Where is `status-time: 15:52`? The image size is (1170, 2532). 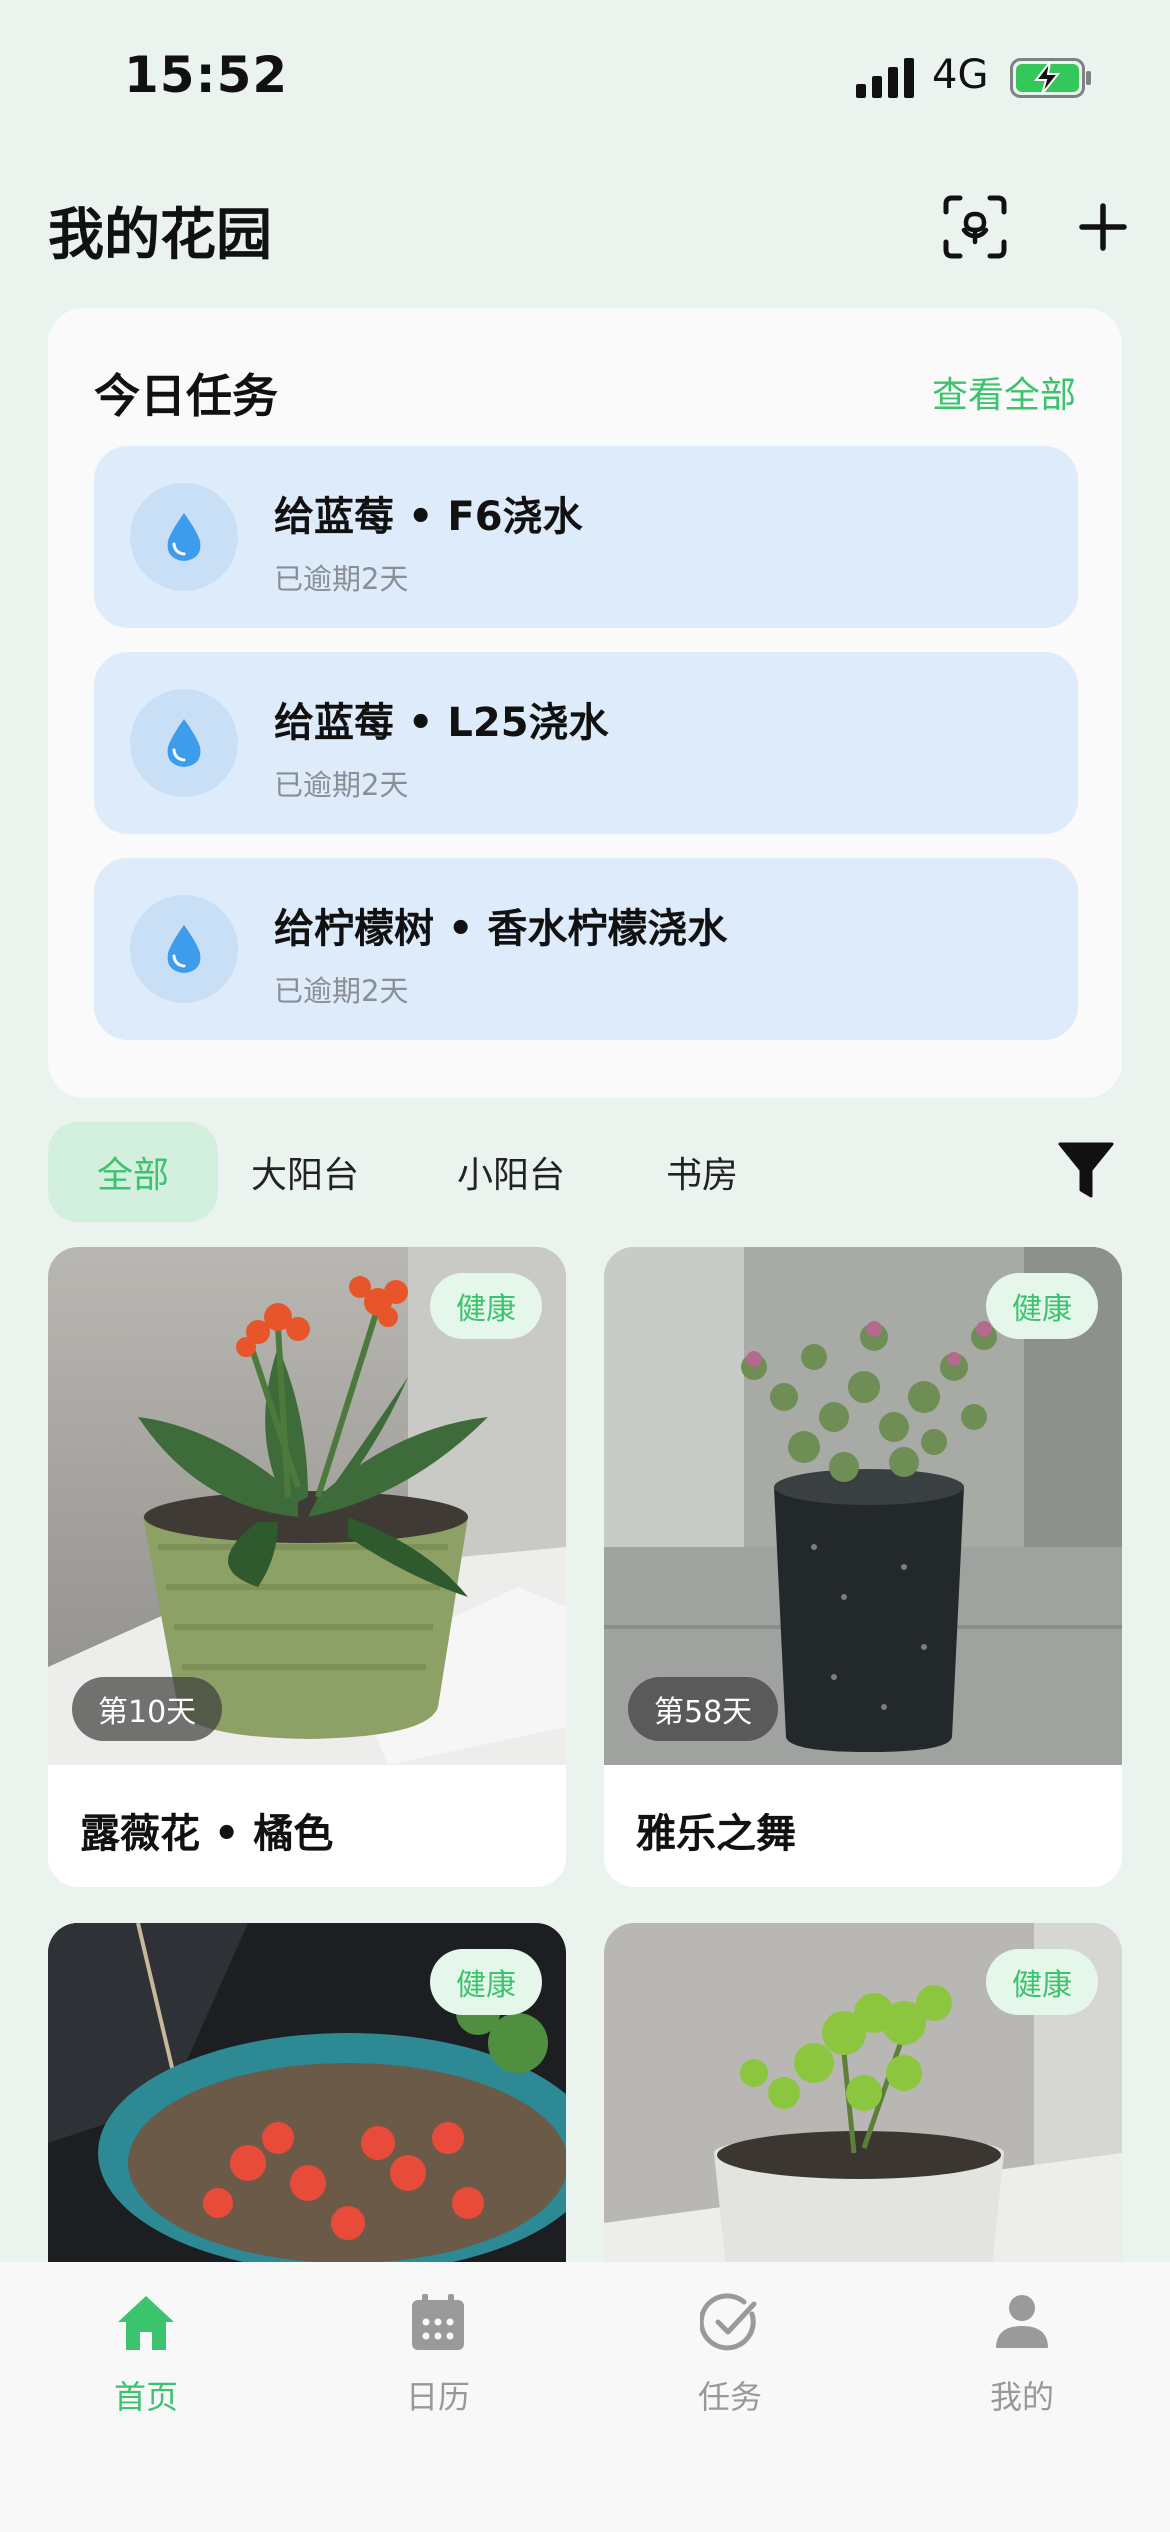
status-time: 15:52 is located at coordinates (206, 75).